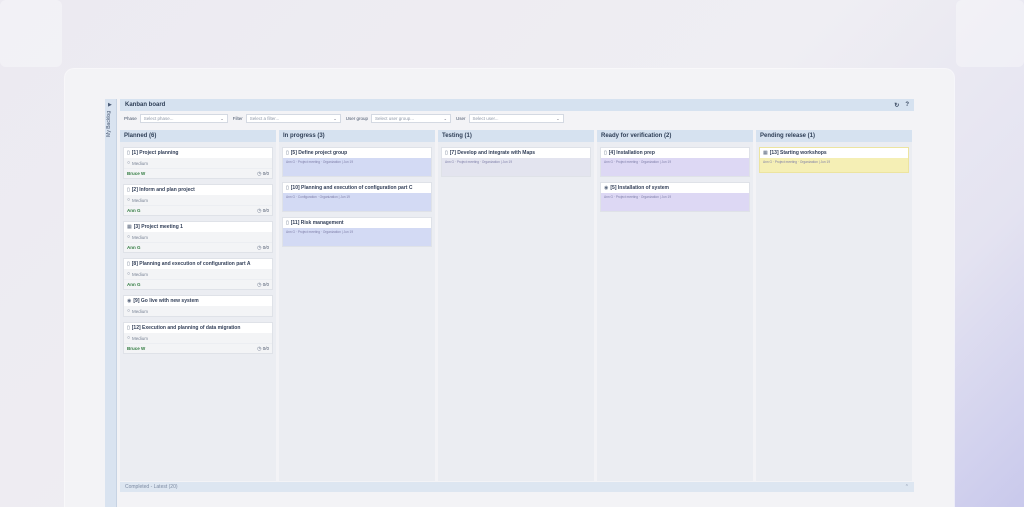 The height and width of the screenshot is (507, 1024). Describe the element at coordinates (896, 105) in the screenshot. I see `refresh-icon: ↻` at that location.